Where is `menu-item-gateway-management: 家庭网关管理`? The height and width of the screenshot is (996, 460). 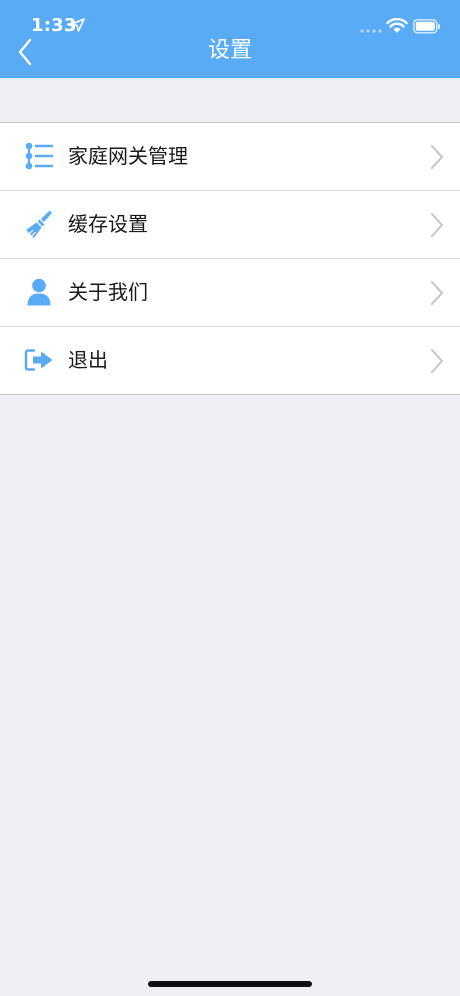
menu-item-gateway-management: 家庭网关管理 is located at coordinates (230, 157).